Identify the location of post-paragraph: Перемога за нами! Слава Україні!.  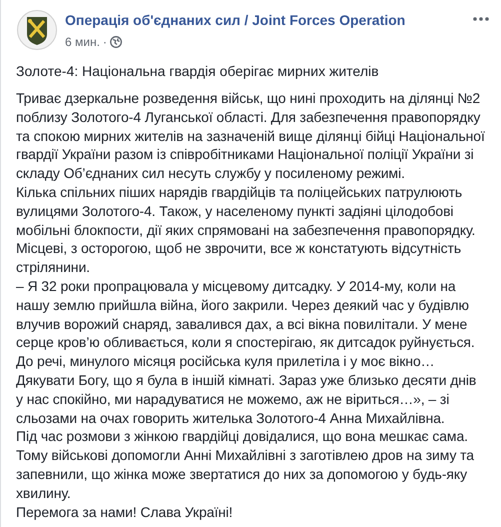
(125, 512).